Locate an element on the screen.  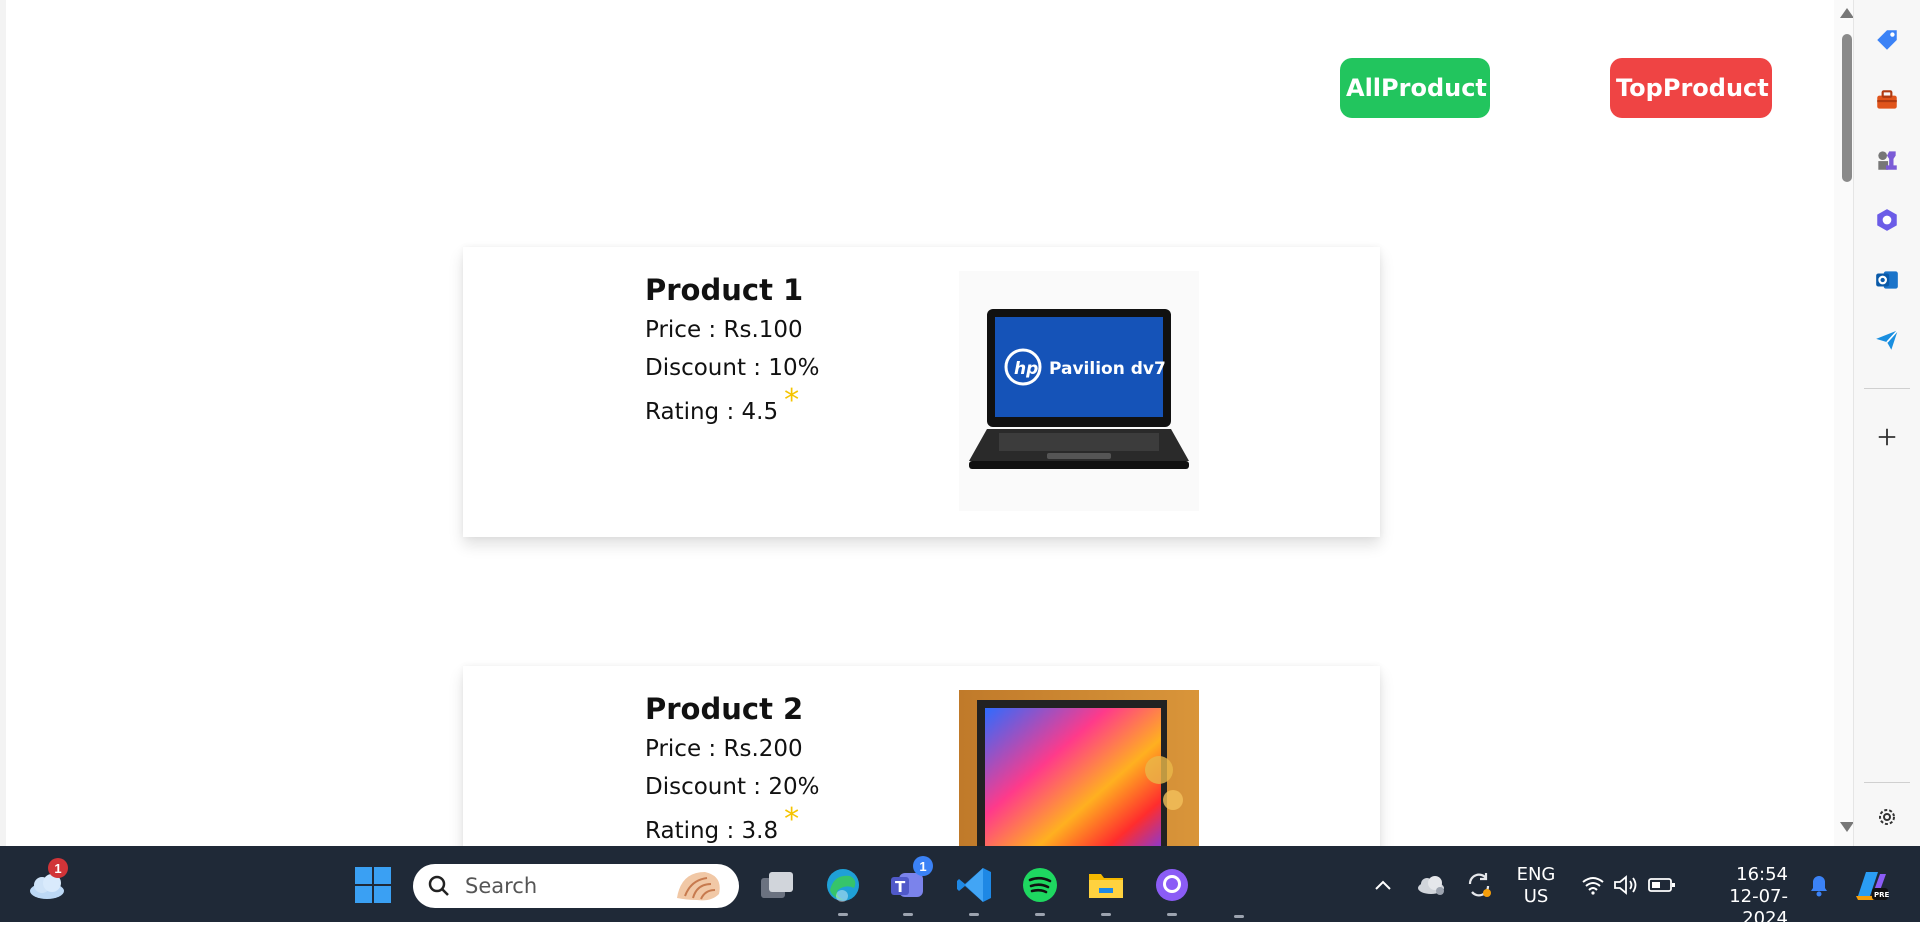
language-indicator: ENG US is located at coordinates (1536, 886).